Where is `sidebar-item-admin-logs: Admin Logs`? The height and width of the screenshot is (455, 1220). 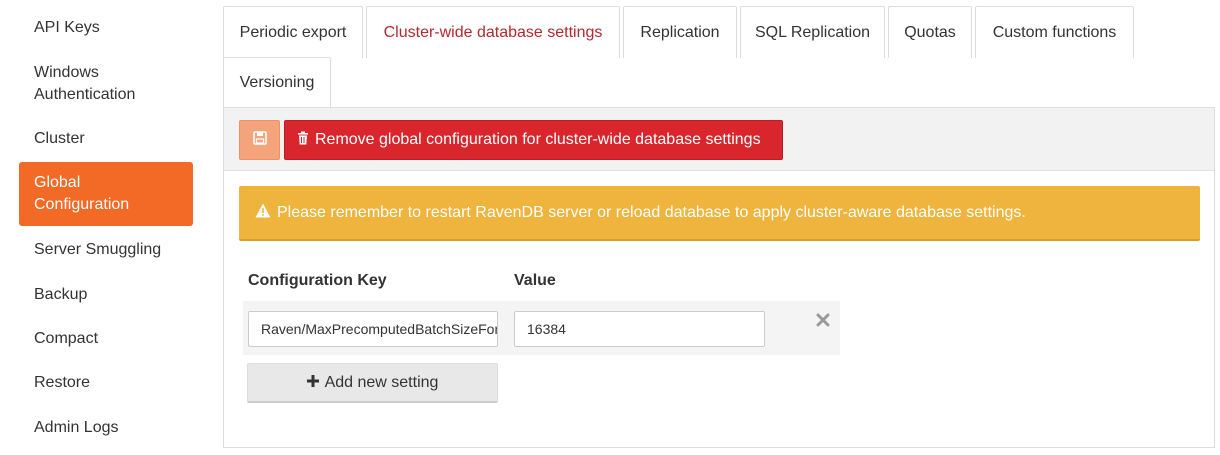
sidebar-item-admin-logs: Admin Logs is located at coordinates (106, 428).